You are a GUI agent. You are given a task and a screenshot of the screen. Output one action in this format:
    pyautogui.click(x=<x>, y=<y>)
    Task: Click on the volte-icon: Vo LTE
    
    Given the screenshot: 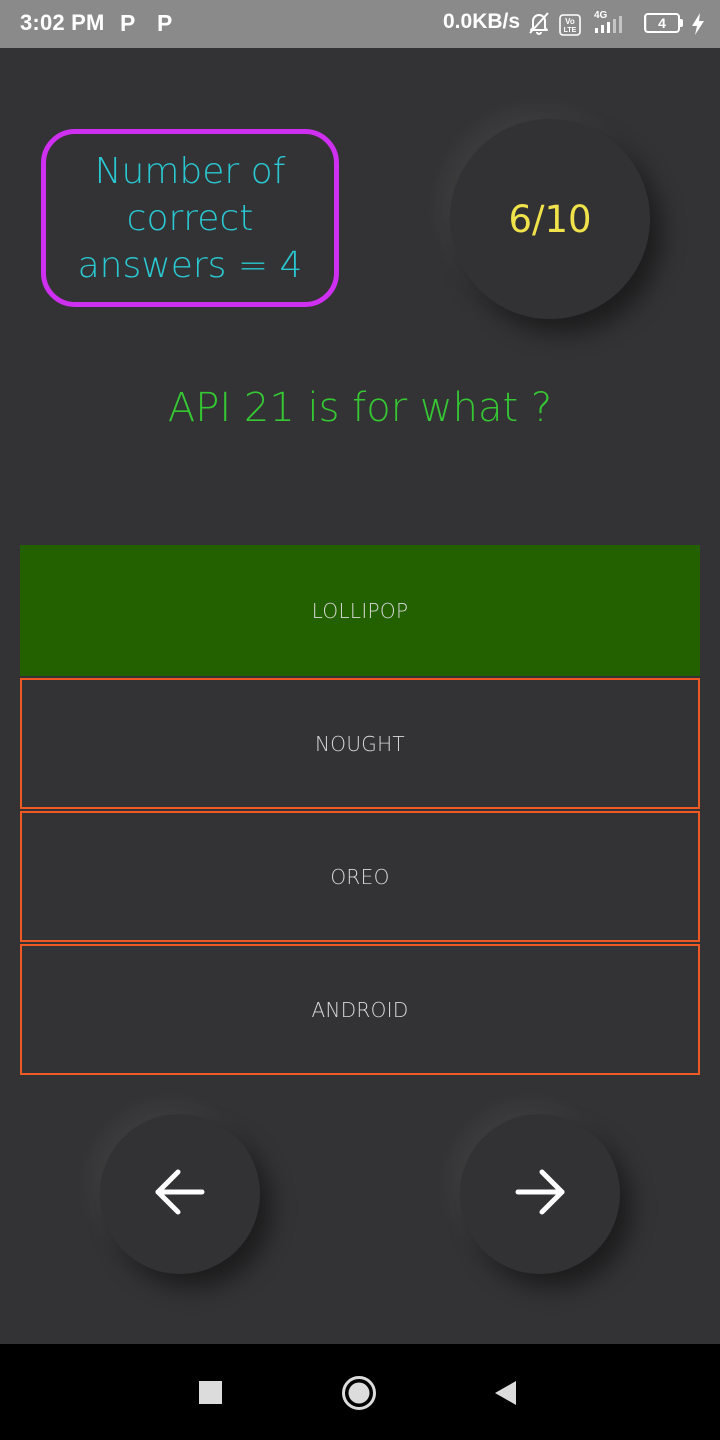 What is the action you would take?
    pyautogui.click(x=570, y=28)
    